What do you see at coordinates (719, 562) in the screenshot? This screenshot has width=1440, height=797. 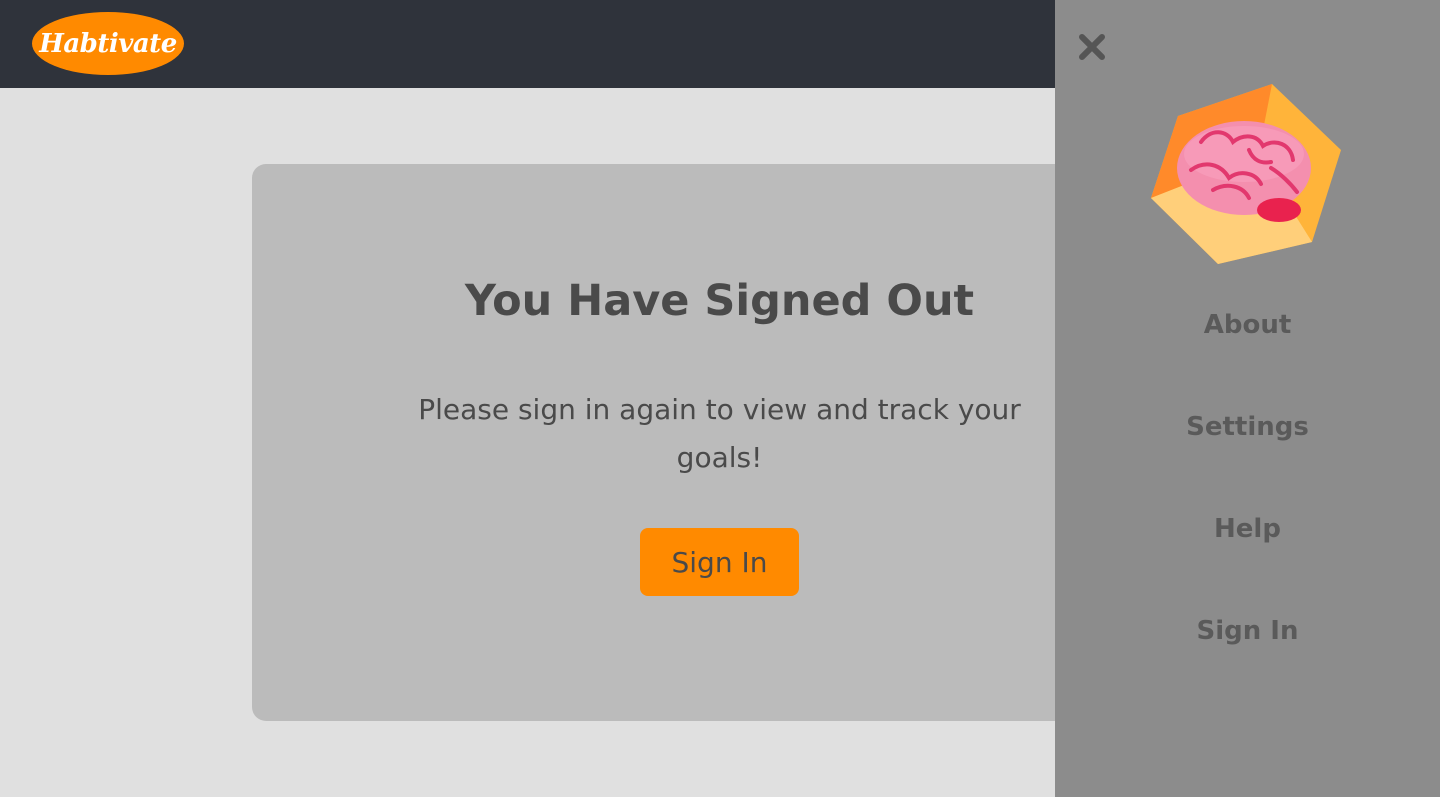 I see `sign-in-button: Sign In` at bounding box center [719, 562].